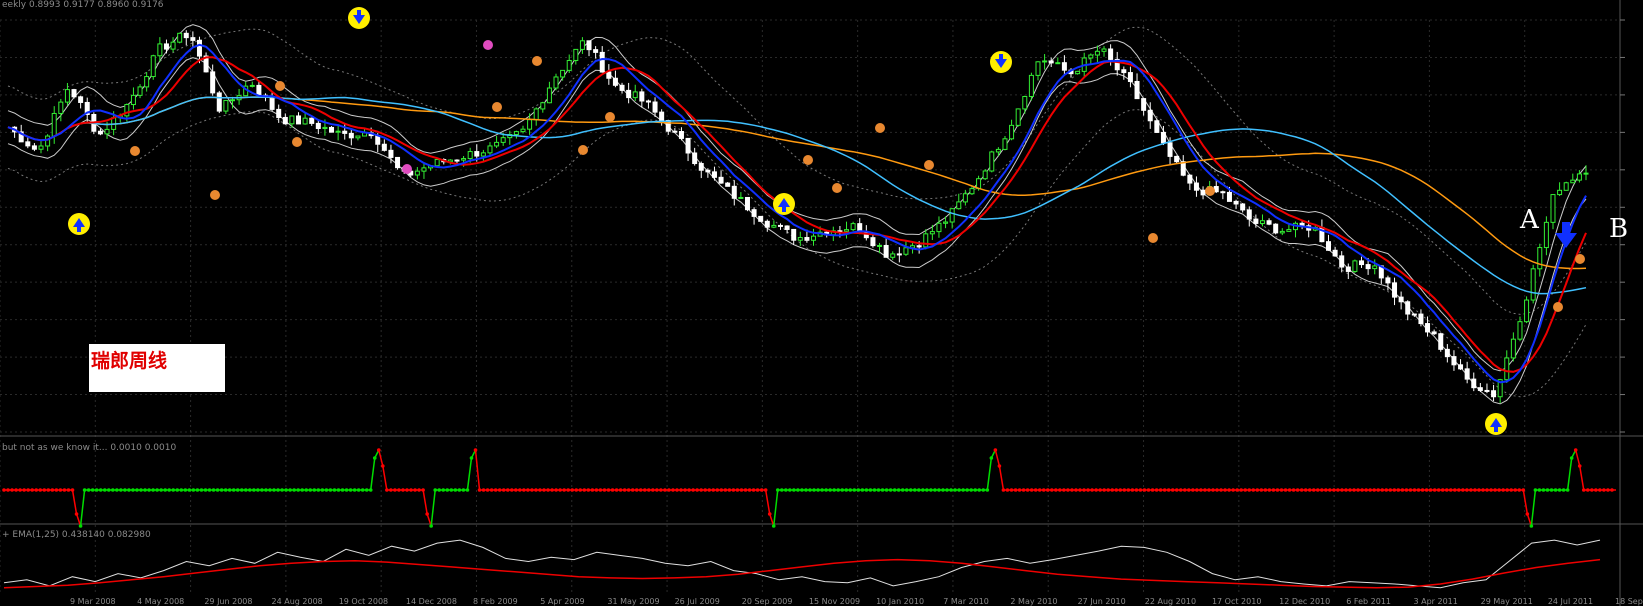 The height and width of the screenshot is (606, 1643). Describe the element at coordinates (161, 601) in the screenshot. I see `x-tick-label: 4 May 2008` at that location.